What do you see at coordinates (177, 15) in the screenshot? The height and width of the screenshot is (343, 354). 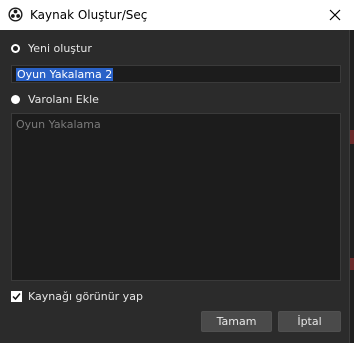 I see `title-bar: Kaynak Oluştur/Seç` at bounding box center [177, 15].